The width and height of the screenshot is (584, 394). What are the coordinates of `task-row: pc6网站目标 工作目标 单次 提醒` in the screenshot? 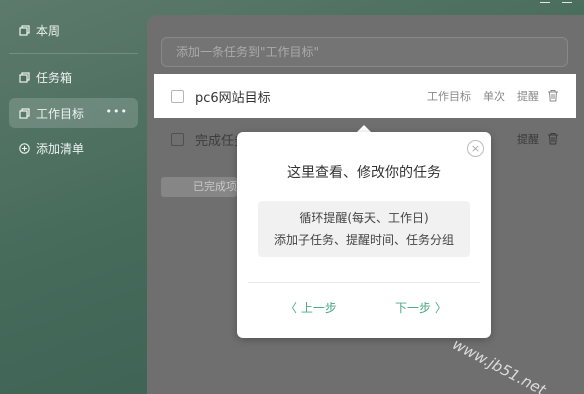 It's located at (365, 96).